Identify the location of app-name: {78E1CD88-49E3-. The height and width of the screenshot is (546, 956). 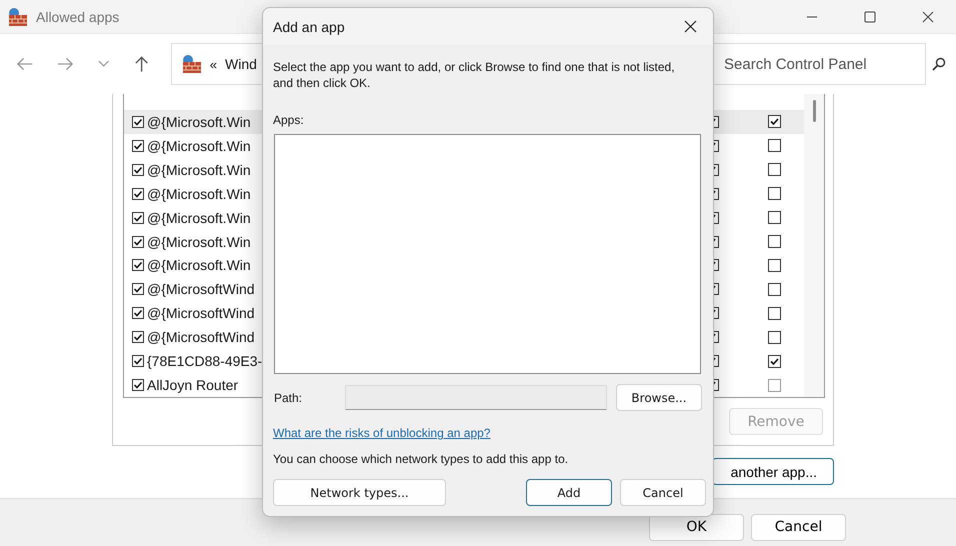
(204, 361).